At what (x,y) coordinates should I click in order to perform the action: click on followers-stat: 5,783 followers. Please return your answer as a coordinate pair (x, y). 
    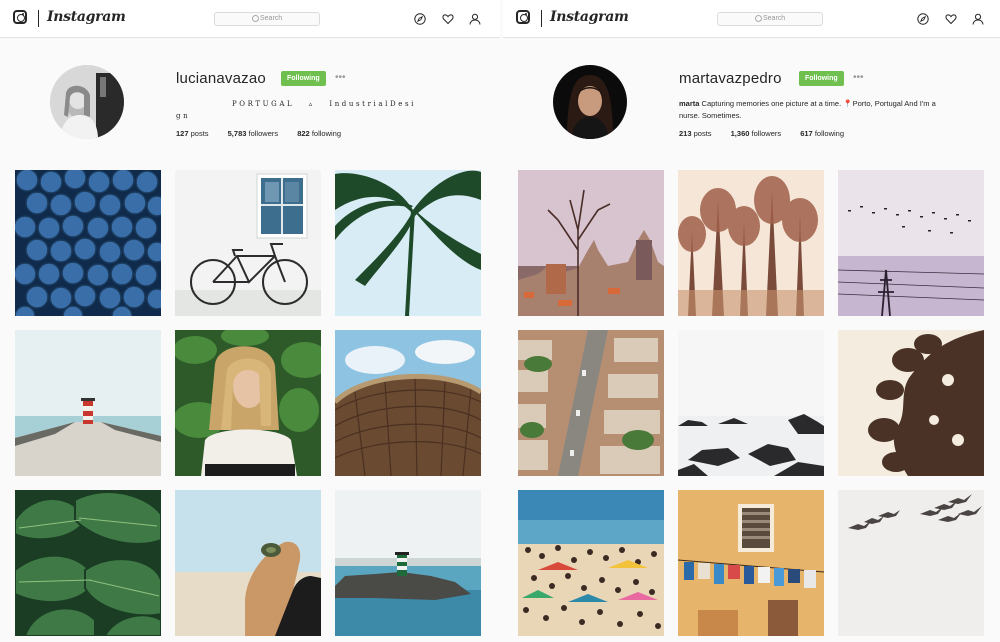
    Looking at the image, I should click on (253, 133).